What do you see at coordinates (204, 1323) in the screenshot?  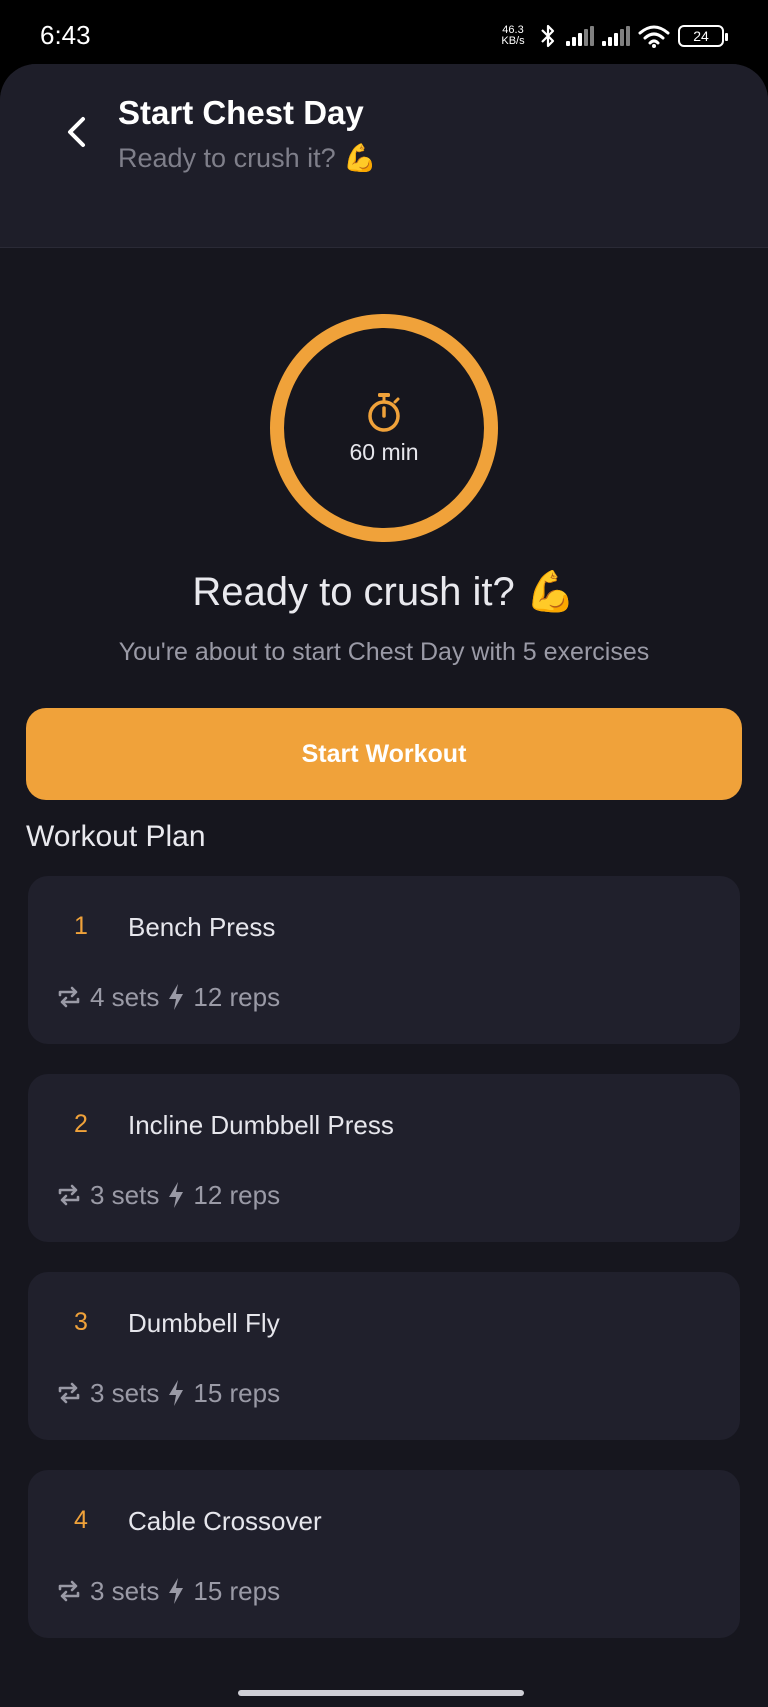 I see `exercise-name: Dumbbell Fly` at bounding box center [204, 1323].